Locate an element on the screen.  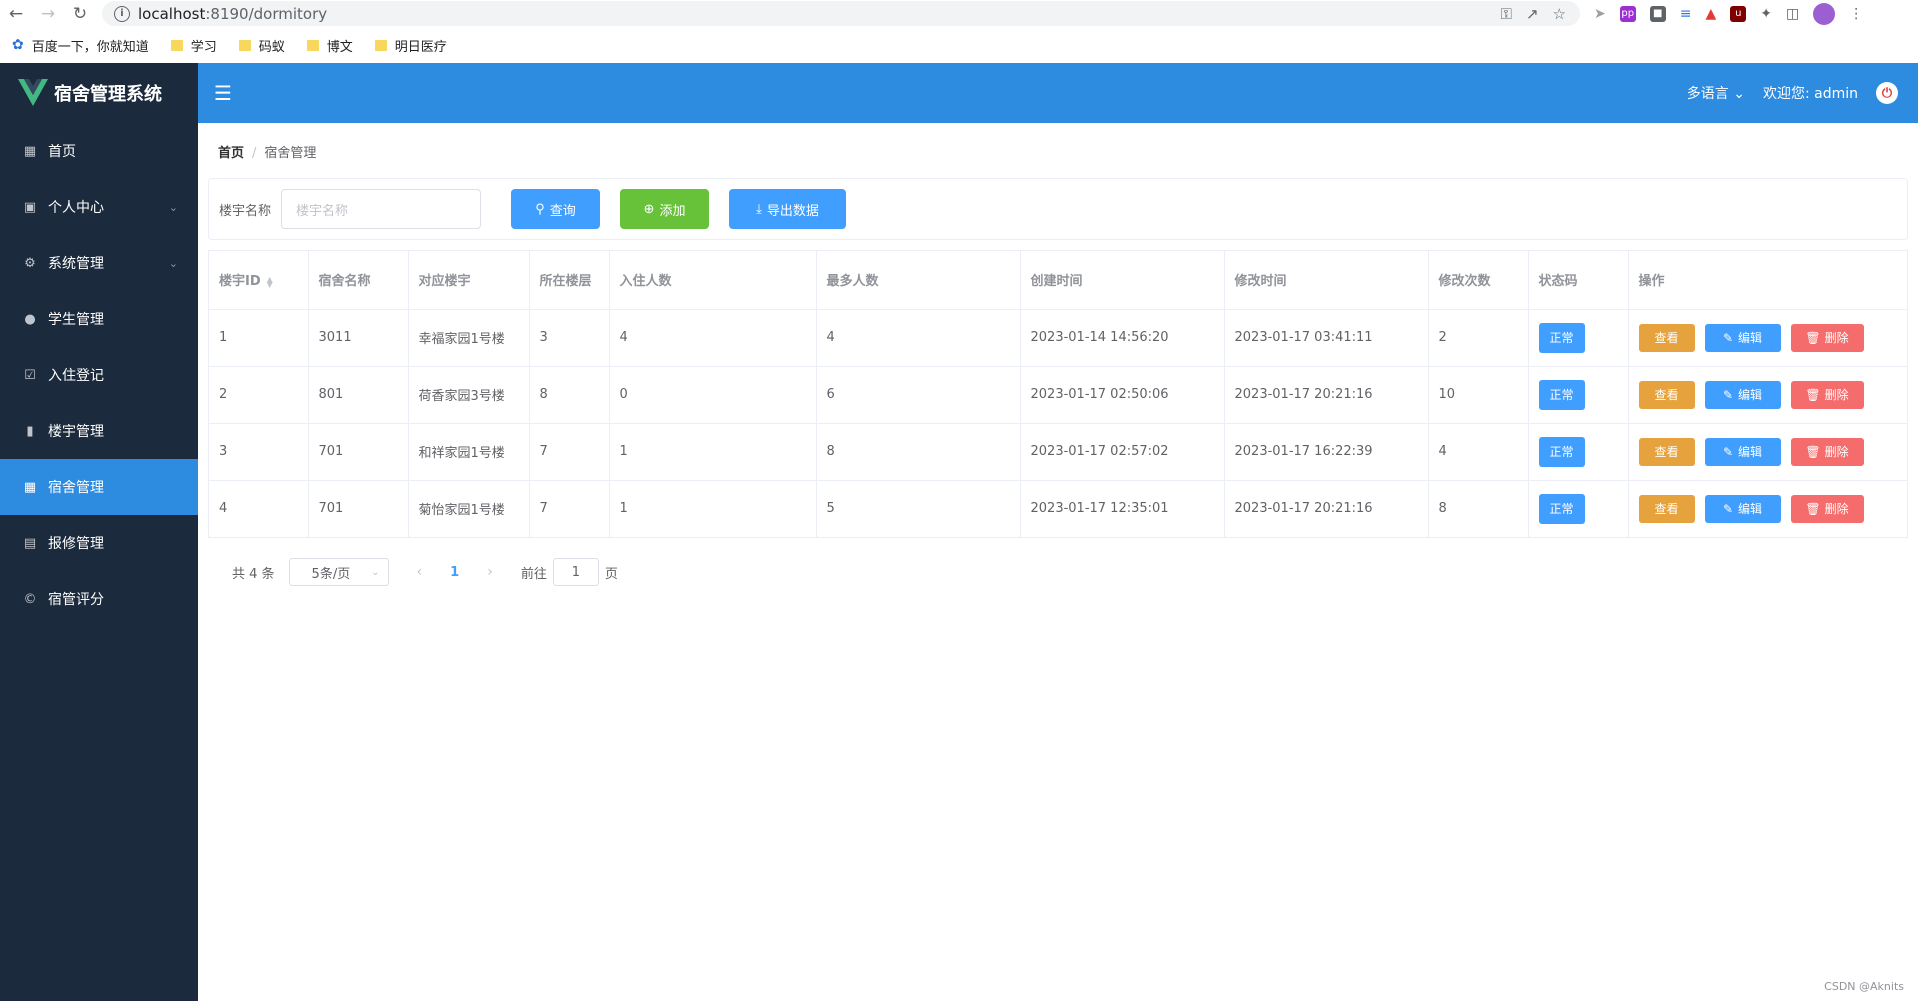
cell-floor: 7 is located at coordinates (569, 508).